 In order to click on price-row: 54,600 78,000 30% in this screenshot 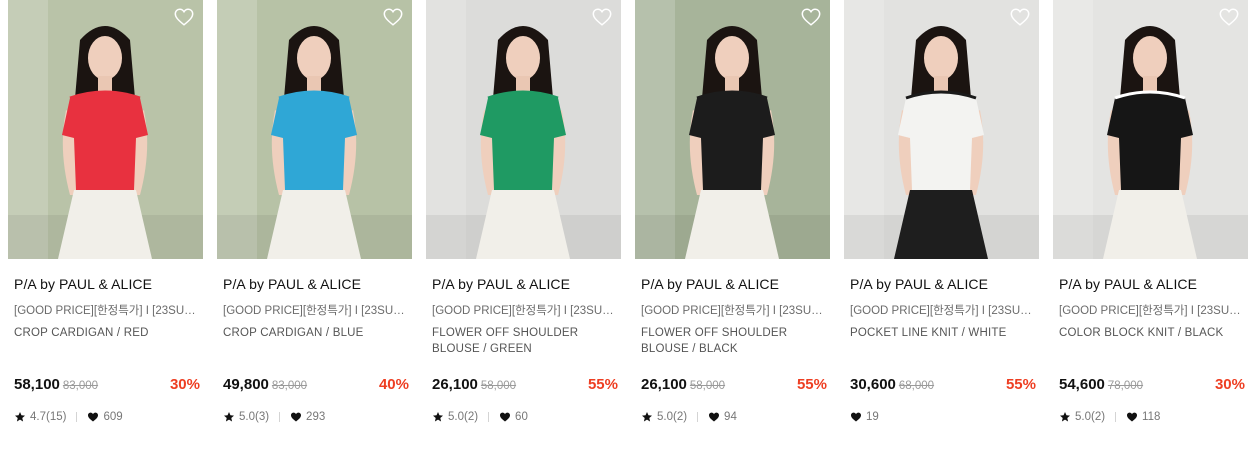, I will do `click(1152, 385)`.